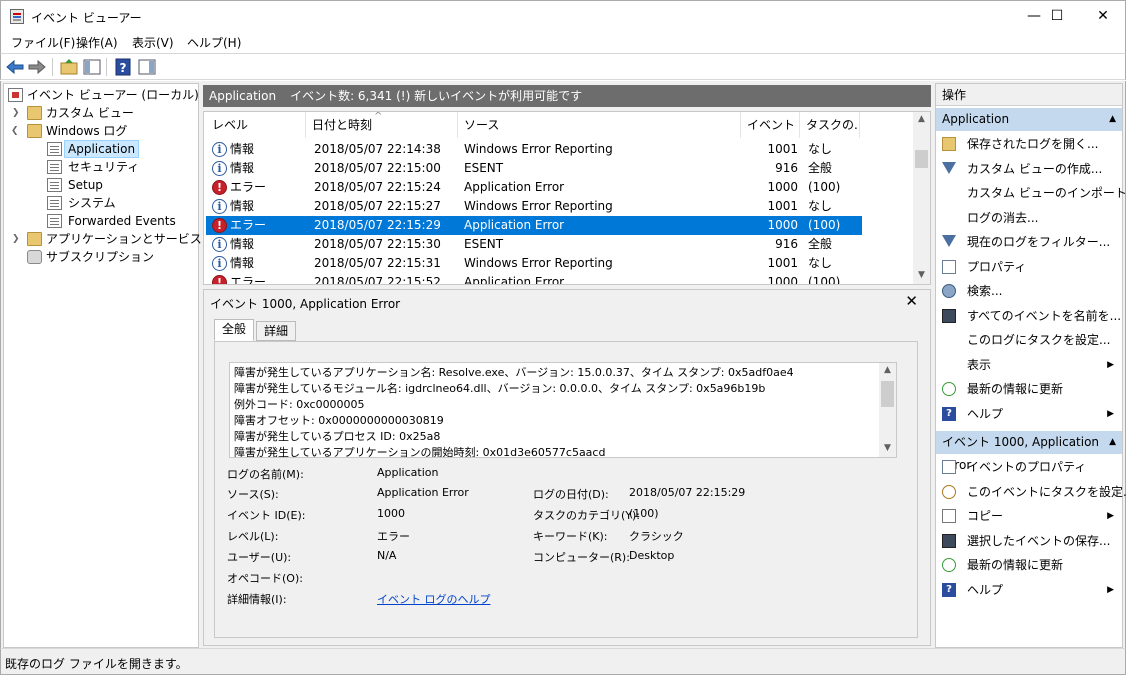 The image size is (1126, 675). I want to click on action-item: コピー ▶, so click(1029, 516).